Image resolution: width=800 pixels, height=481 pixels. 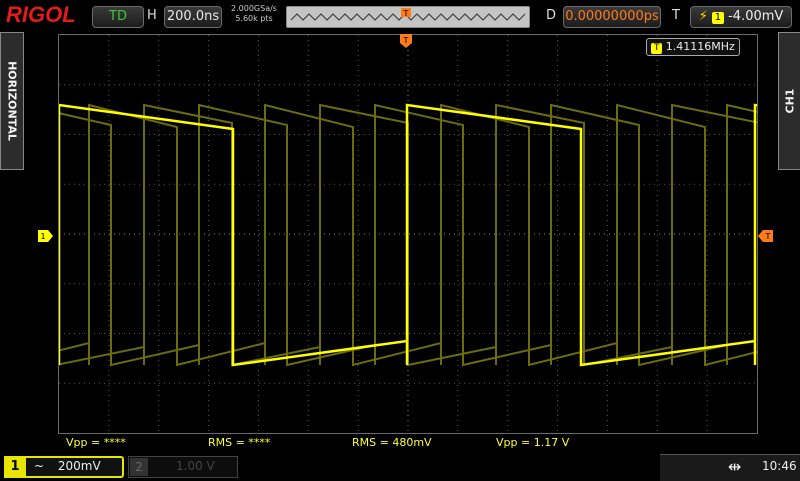 What do you see at coordinates (407, 42) in the screenshot?
I see `trigger-position-marker: T` at bounding box center [407, 42].